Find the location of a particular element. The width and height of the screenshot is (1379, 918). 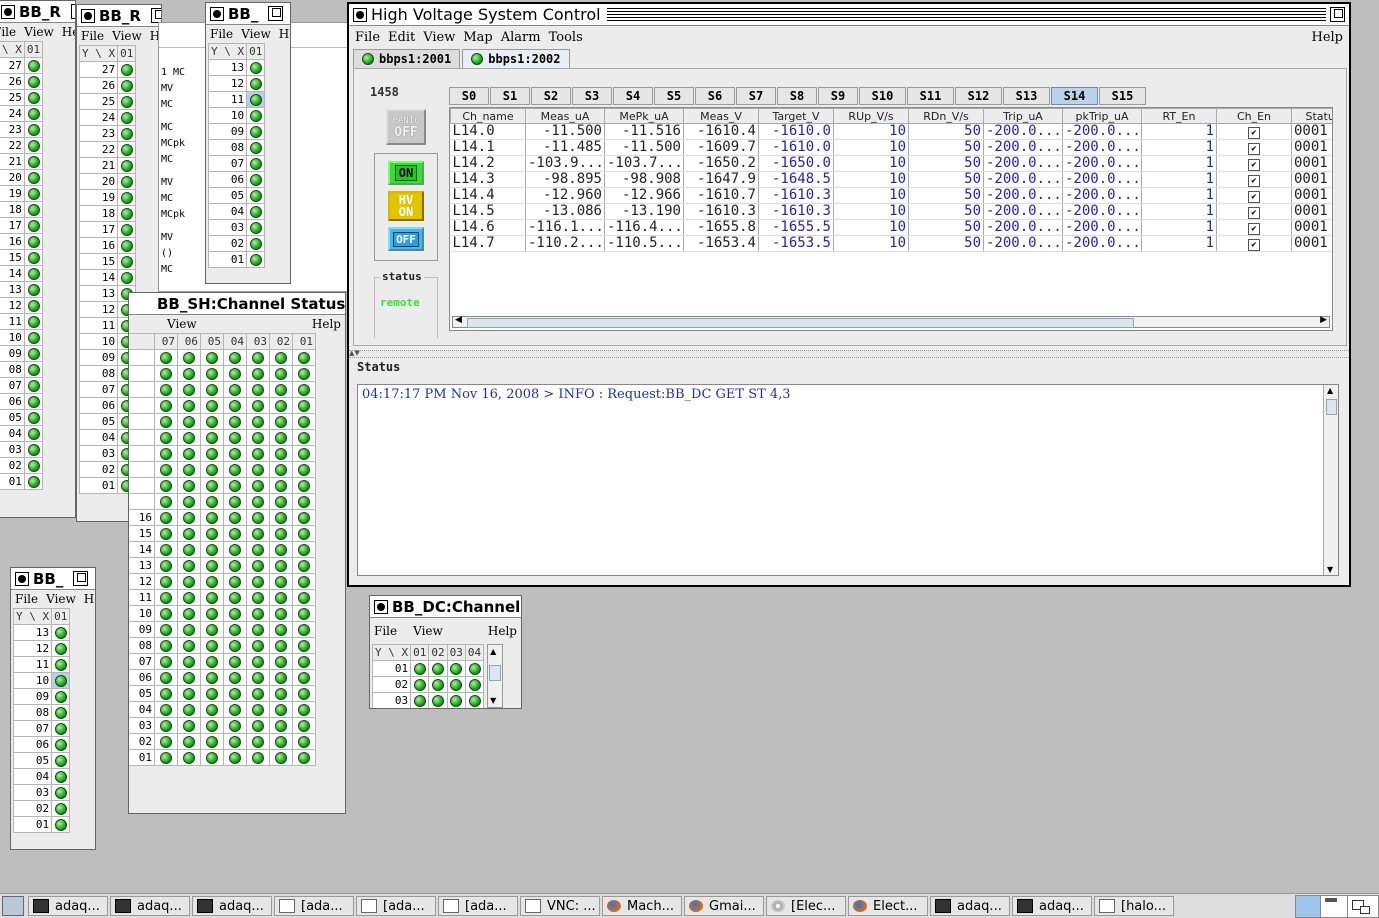

menu-map: Map is located at coordinates (477, 37).